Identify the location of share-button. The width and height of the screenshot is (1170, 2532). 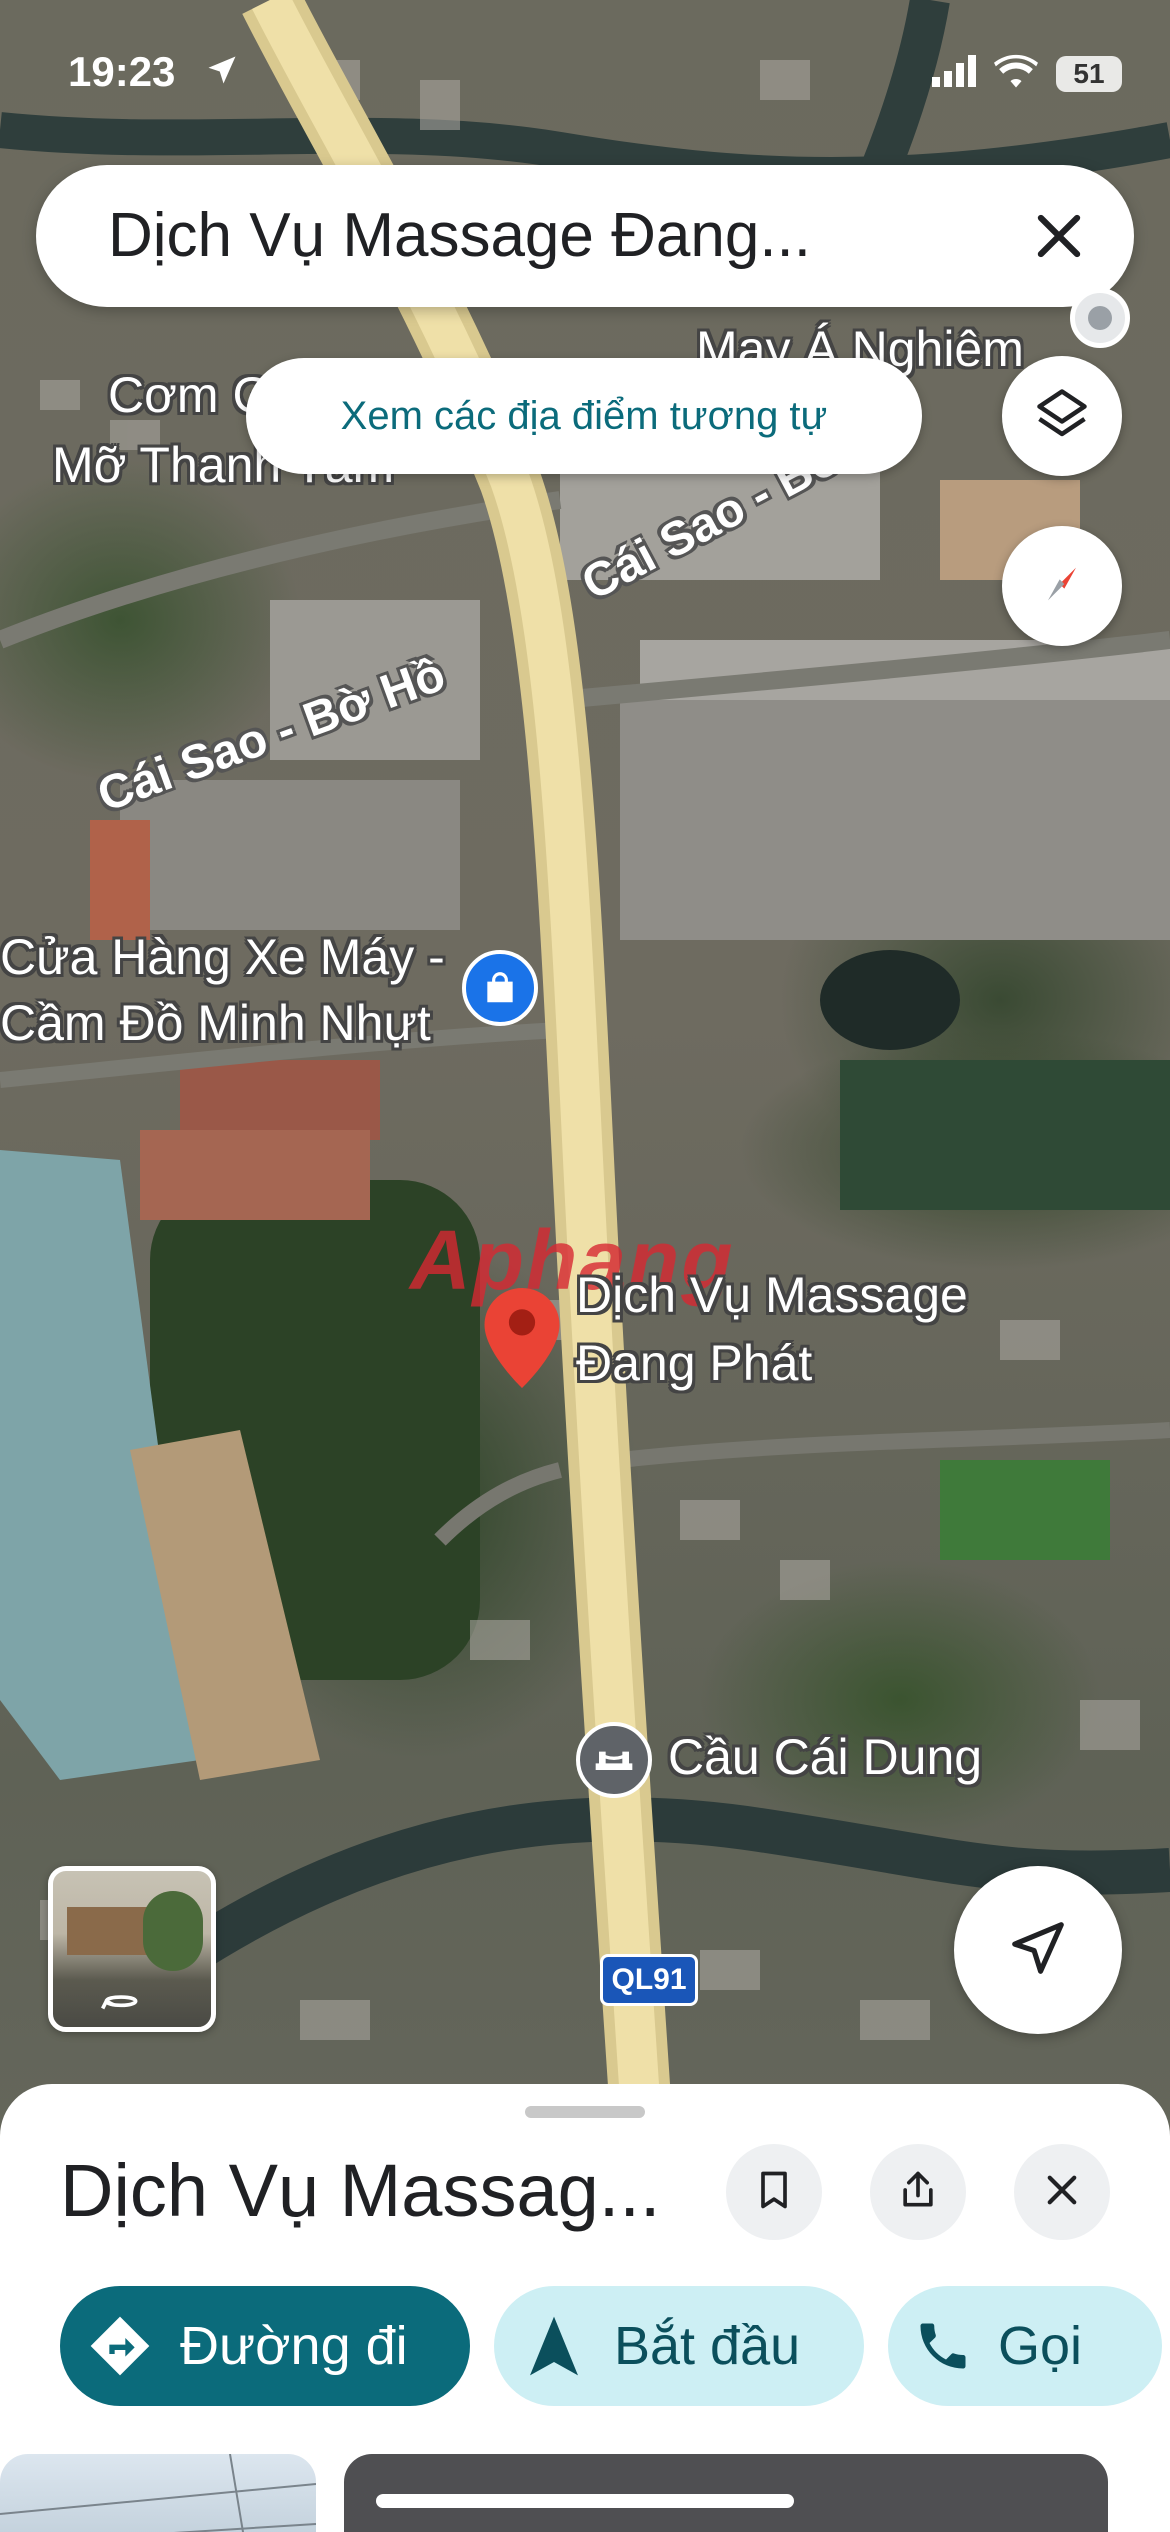
(918, 2192).